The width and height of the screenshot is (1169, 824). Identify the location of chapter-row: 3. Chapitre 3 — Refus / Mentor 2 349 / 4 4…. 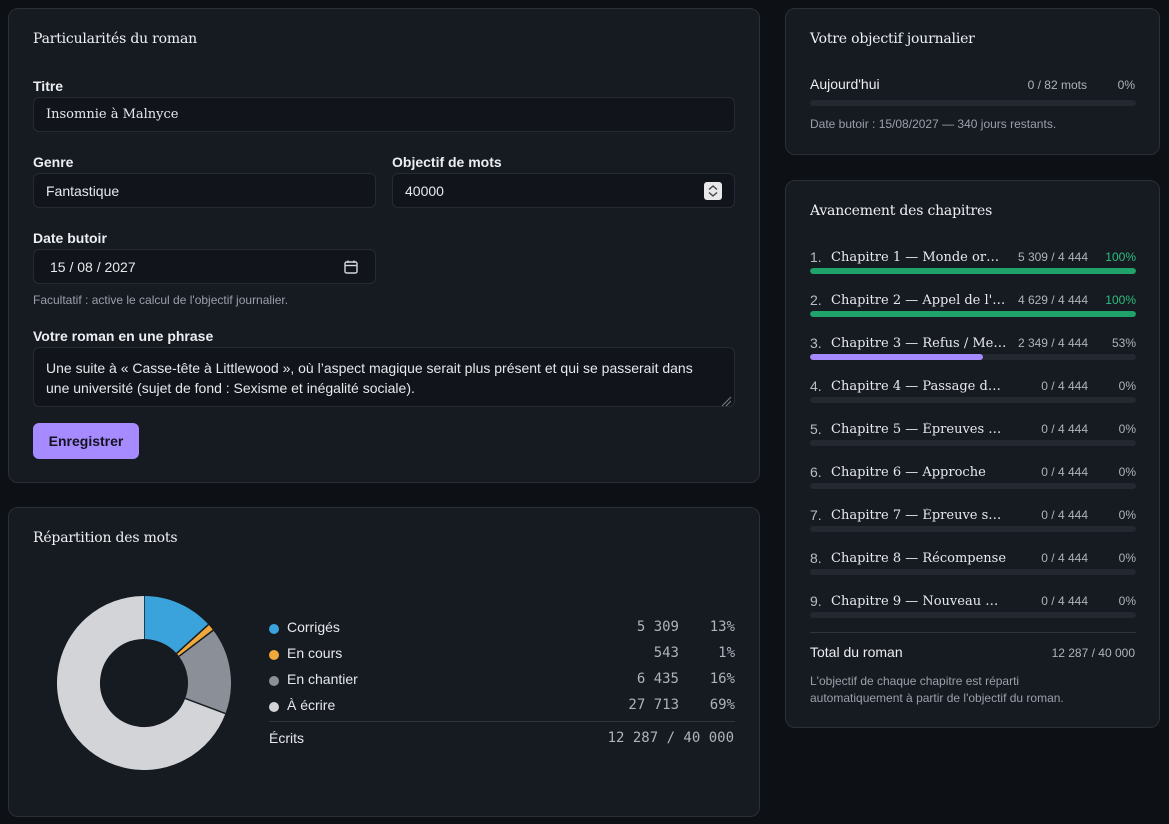
(973, 356).